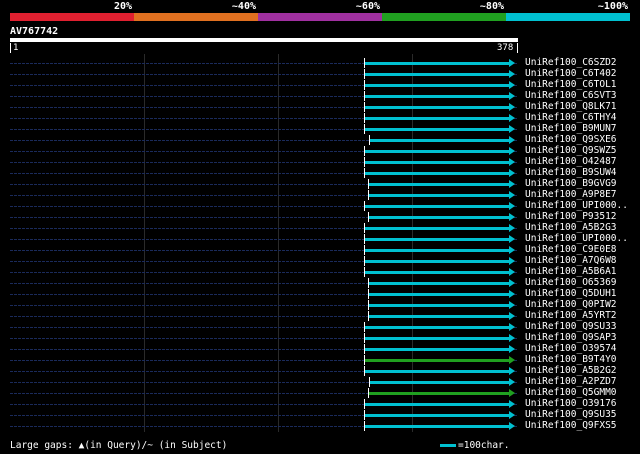 The image size is (640, 454). I want to click on hit-label: UniRef100_A9P8E7, so click(571, 194).